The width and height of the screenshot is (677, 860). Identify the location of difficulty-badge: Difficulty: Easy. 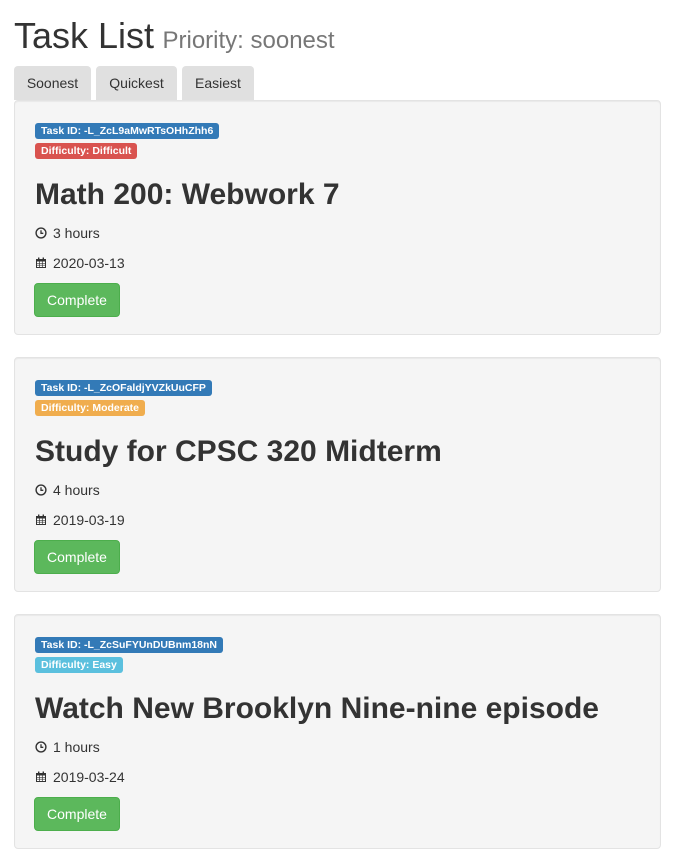
(79, 665).